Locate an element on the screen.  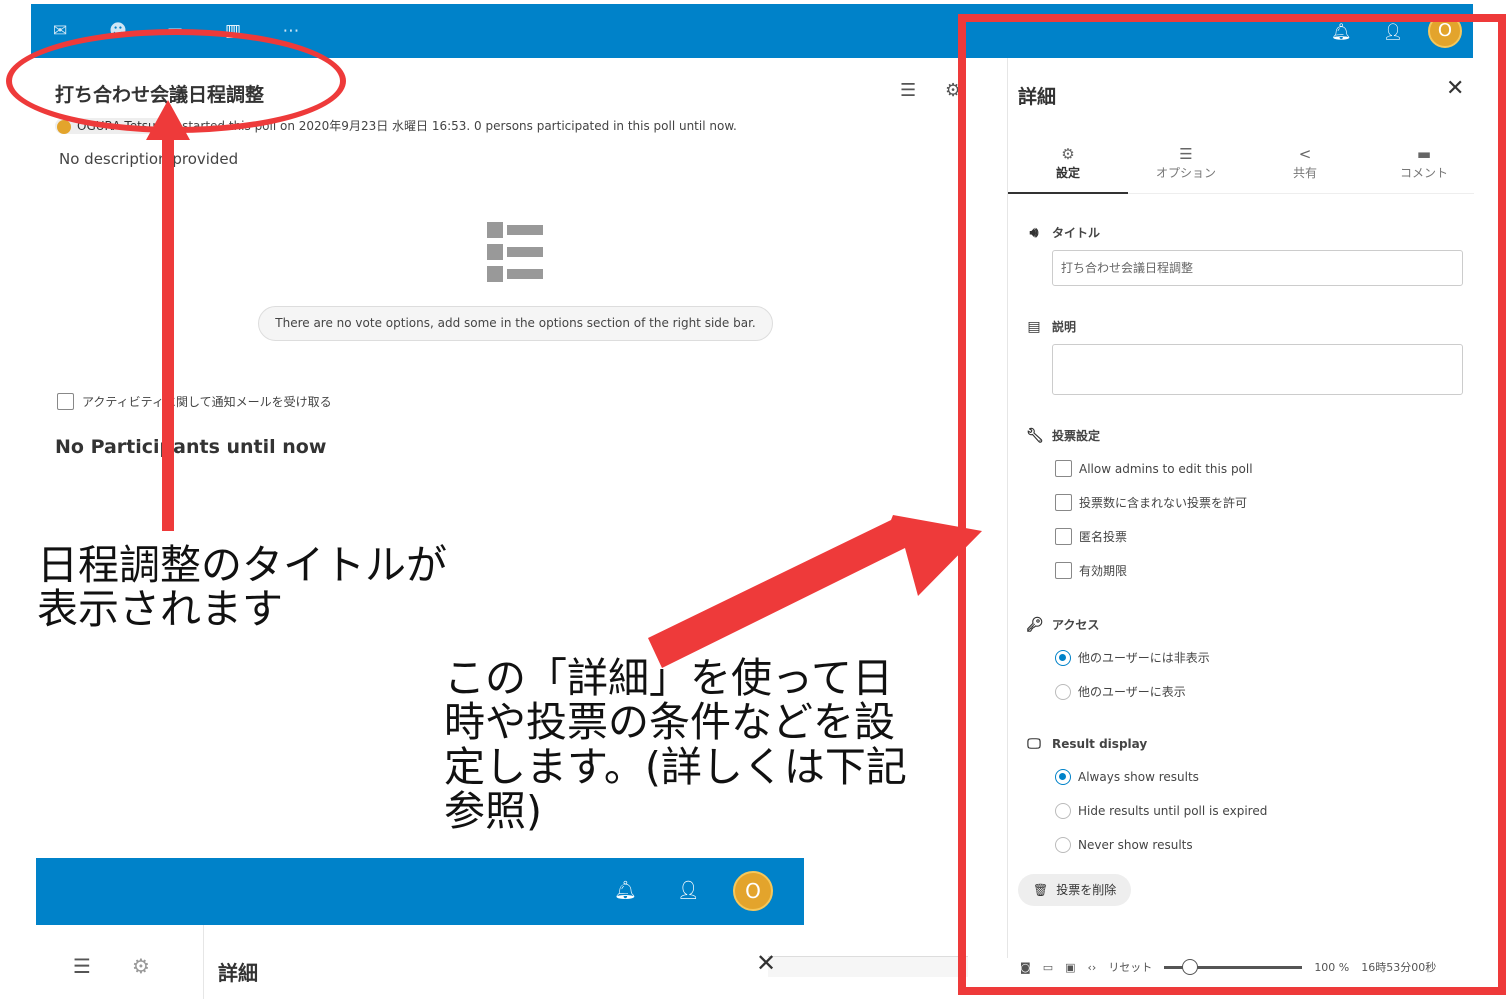
access-hidden-option: 他のユーザーには非表示 is located at coordinates (1132, 657).